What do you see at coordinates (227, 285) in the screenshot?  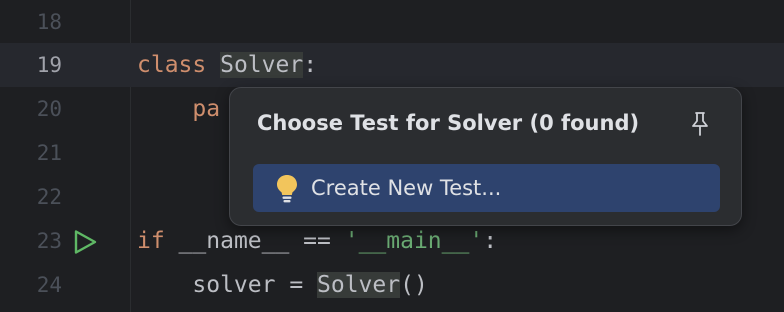 I see `code-prefix: solver =` at bounding box center [227, 285].